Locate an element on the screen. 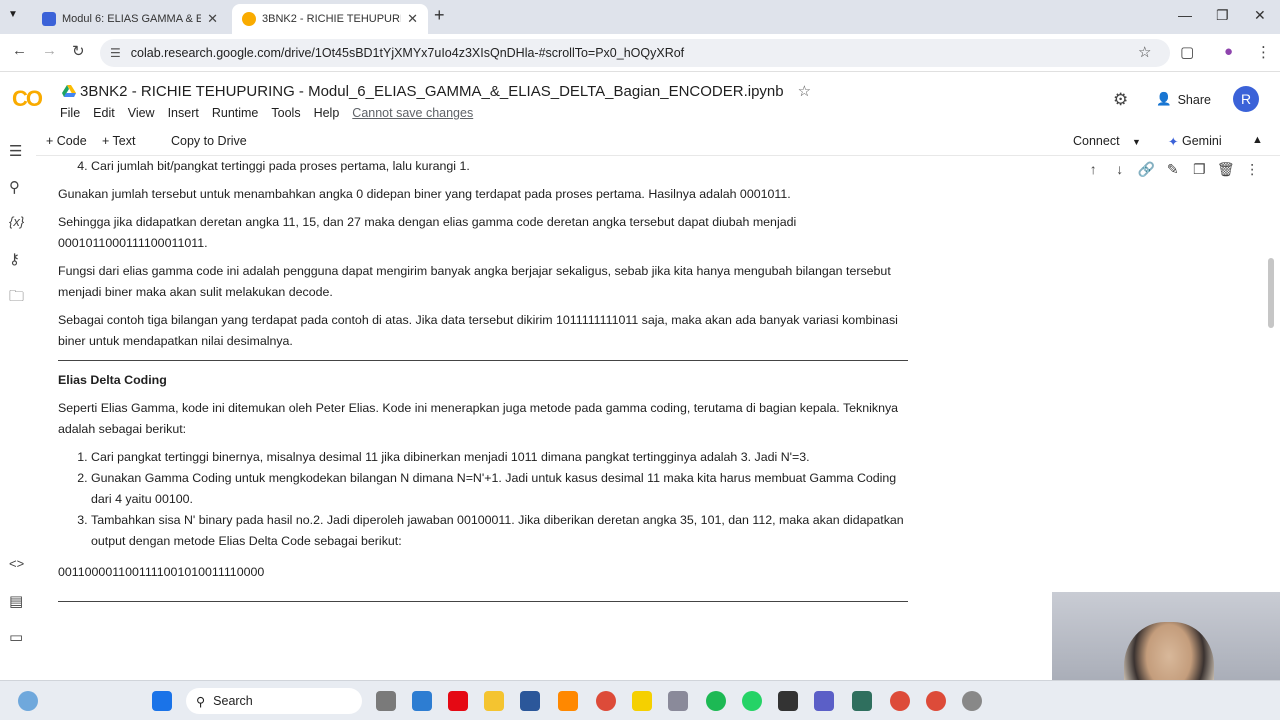 Image resolution: width=1280 pixels, height=720 pixels. link-icon: 🔗 is located at coordinates (1146, 169).